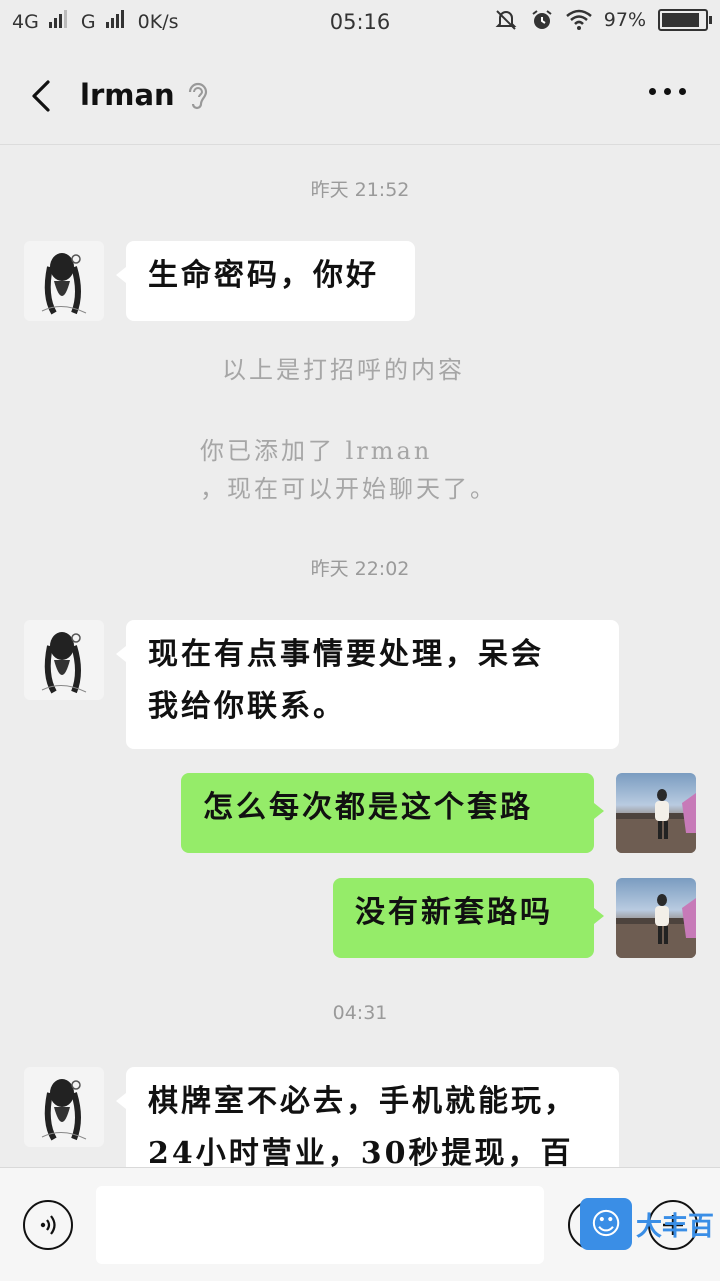  I want to click on message-text: 生命密码，你好, so click(263, 275).